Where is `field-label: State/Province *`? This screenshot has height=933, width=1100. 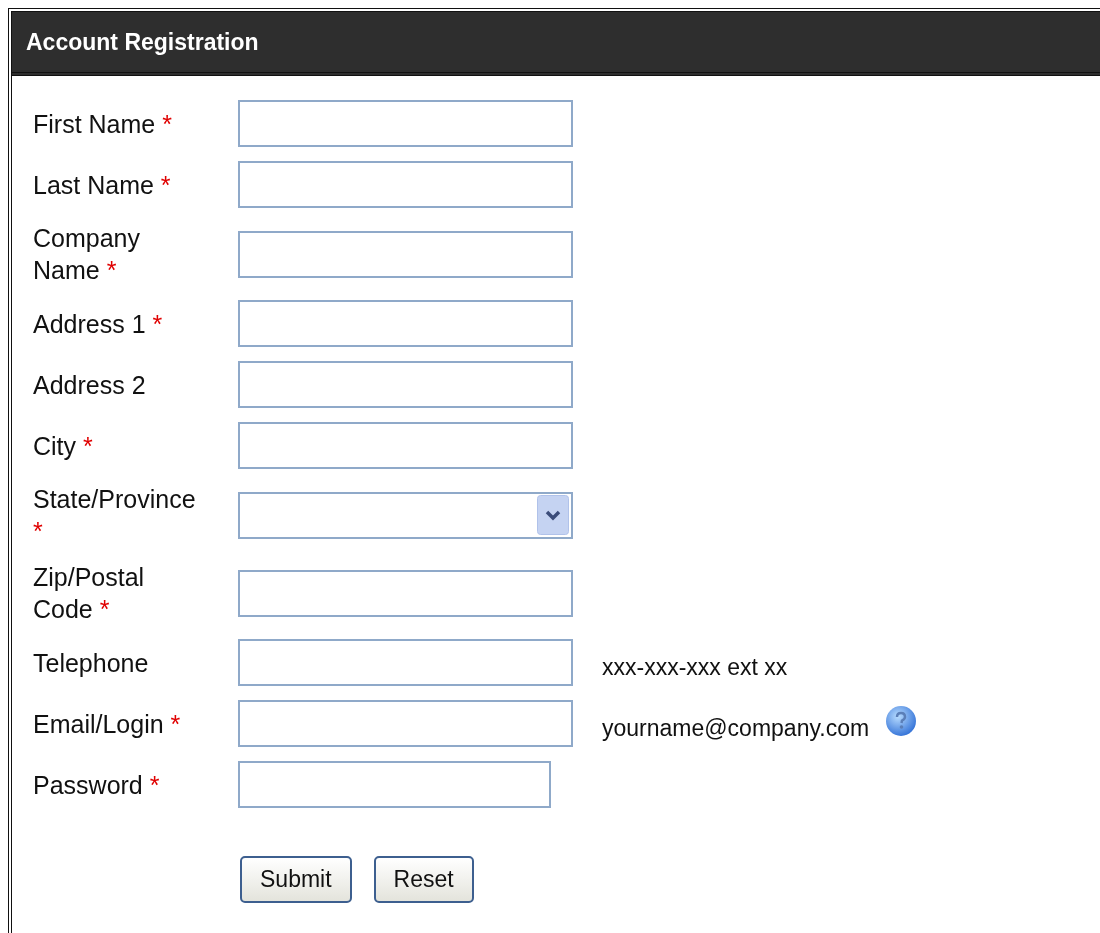
field-label: State/Province * is located at coordinates (115, 515).